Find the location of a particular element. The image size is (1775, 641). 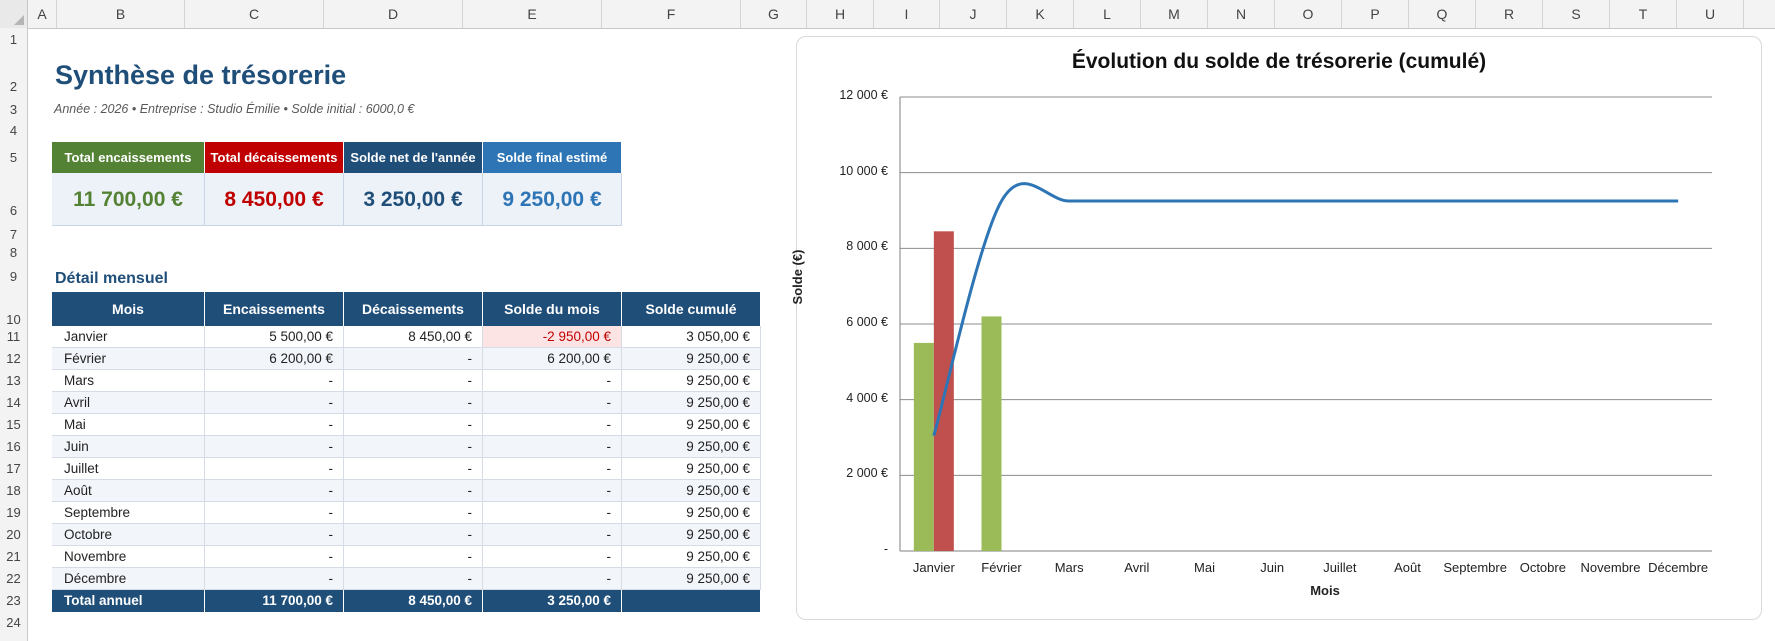

row-header: 22 is located at coordinates (13, 579).